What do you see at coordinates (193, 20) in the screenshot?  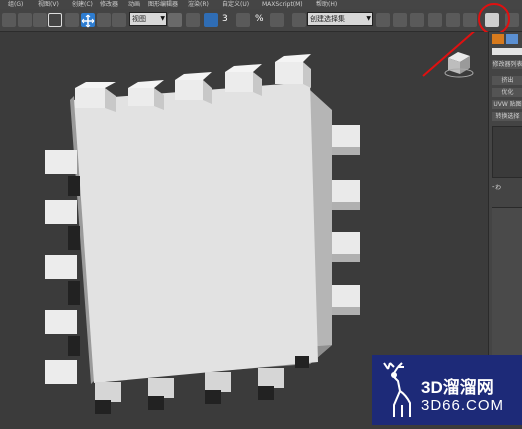 I see `link-icon` at bounding box center [193, 20].